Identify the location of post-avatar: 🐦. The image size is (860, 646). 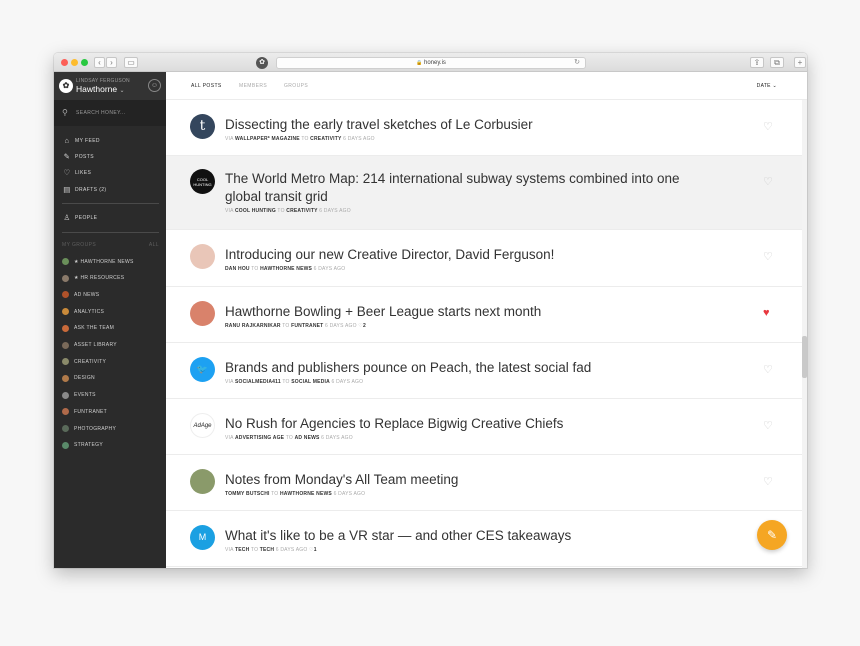
(202, 369).